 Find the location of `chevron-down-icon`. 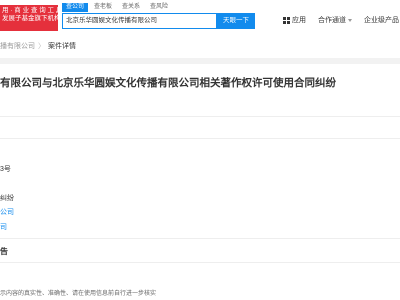

chevron-down-icon is located at coordinates (350, 20).